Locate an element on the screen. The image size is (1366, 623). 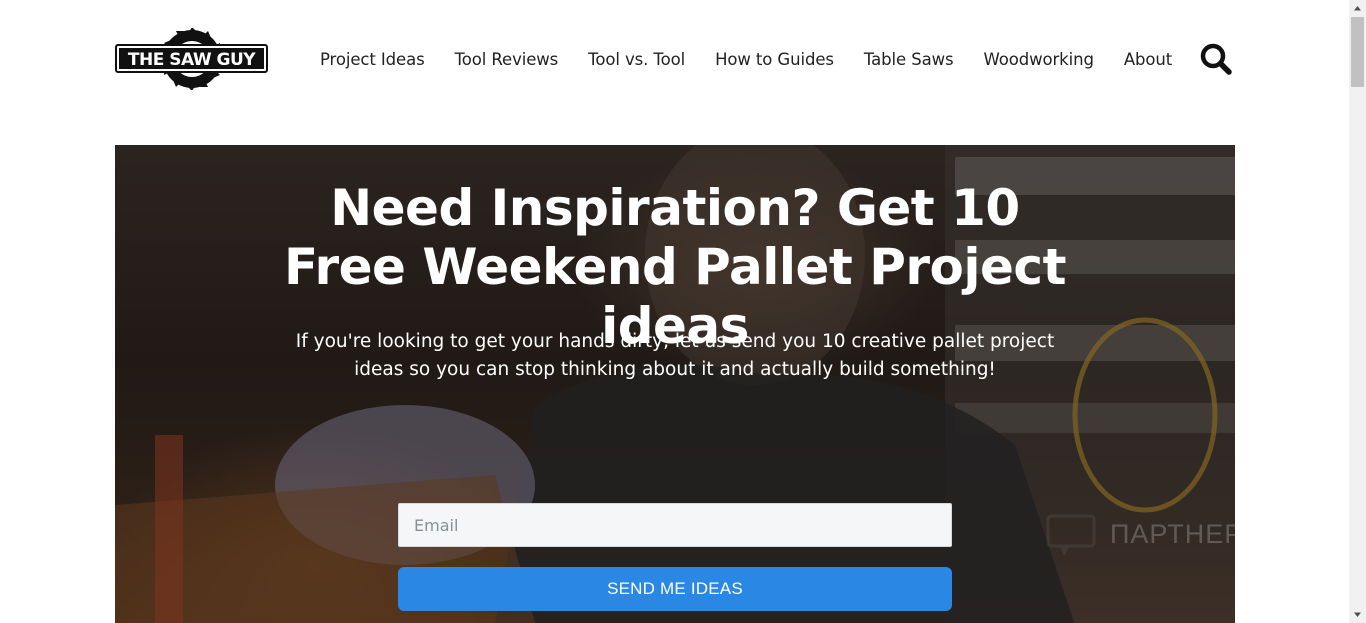
nav-item-project-ideas: Project Ideas is located at coordinates (372, 59).